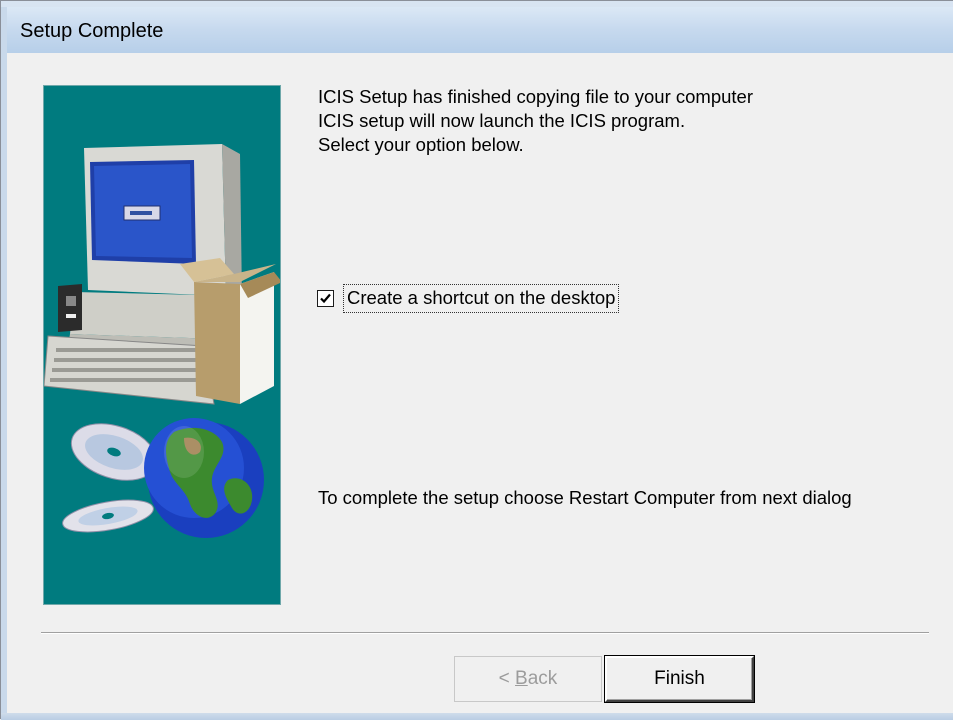  What do you see at coordinates (485, 633) in the screenshot?
I see `dialog-separator` at bounding box center [485, 633].